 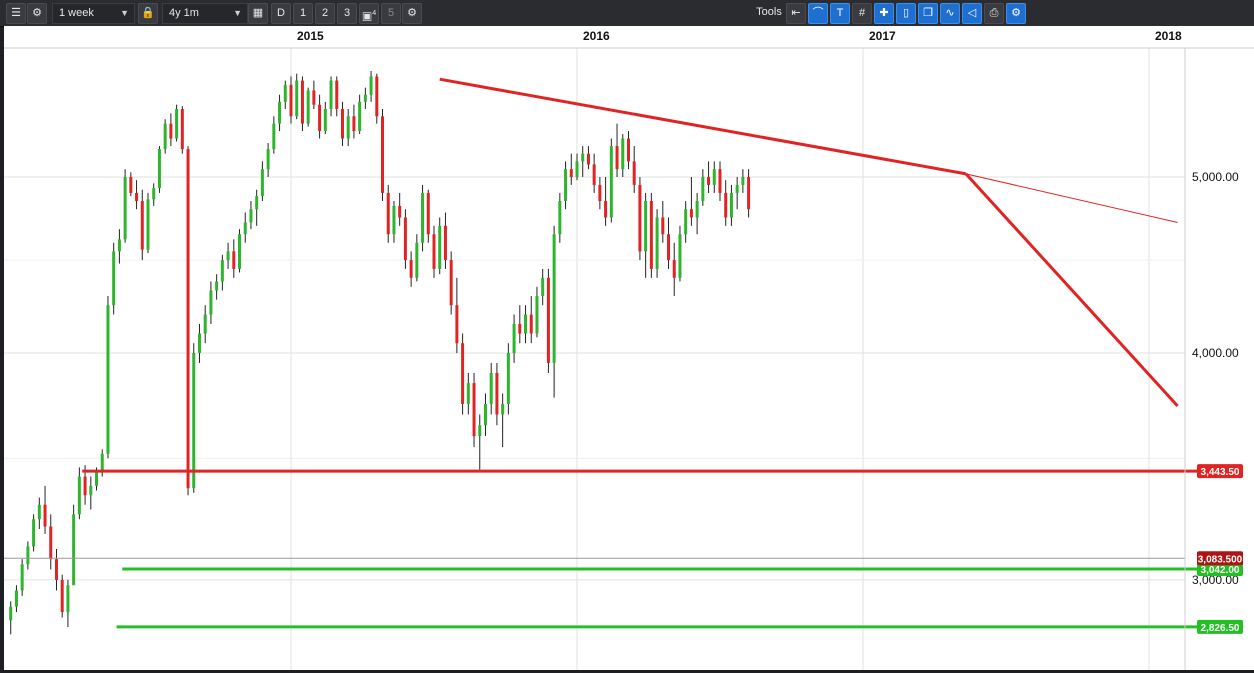 I want to click on period-3-button: 3, so click(x=347, y=13).